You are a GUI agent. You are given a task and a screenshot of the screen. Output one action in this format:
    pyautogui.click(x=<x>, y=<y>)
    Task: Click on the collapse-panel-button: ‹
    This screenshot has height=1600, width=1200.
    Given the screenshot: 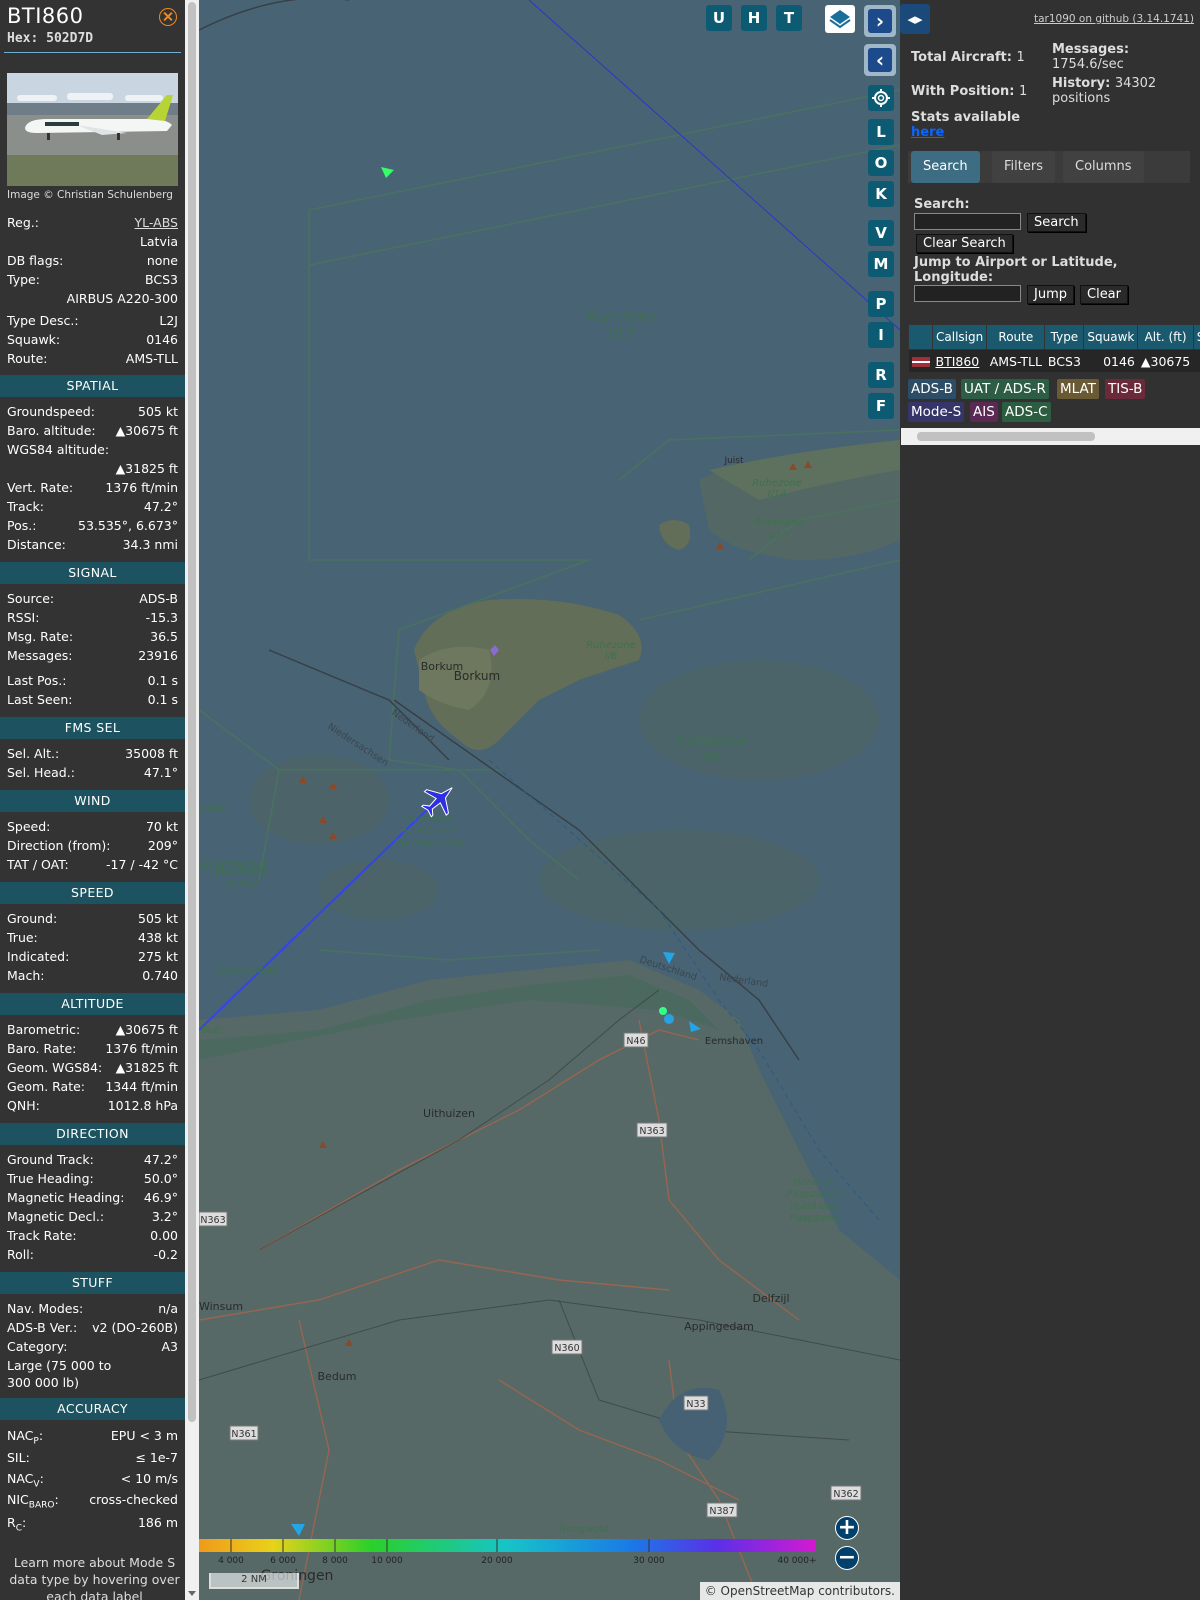 What is the action you would take?
    pyautogui.click(x=880, y=60)
    